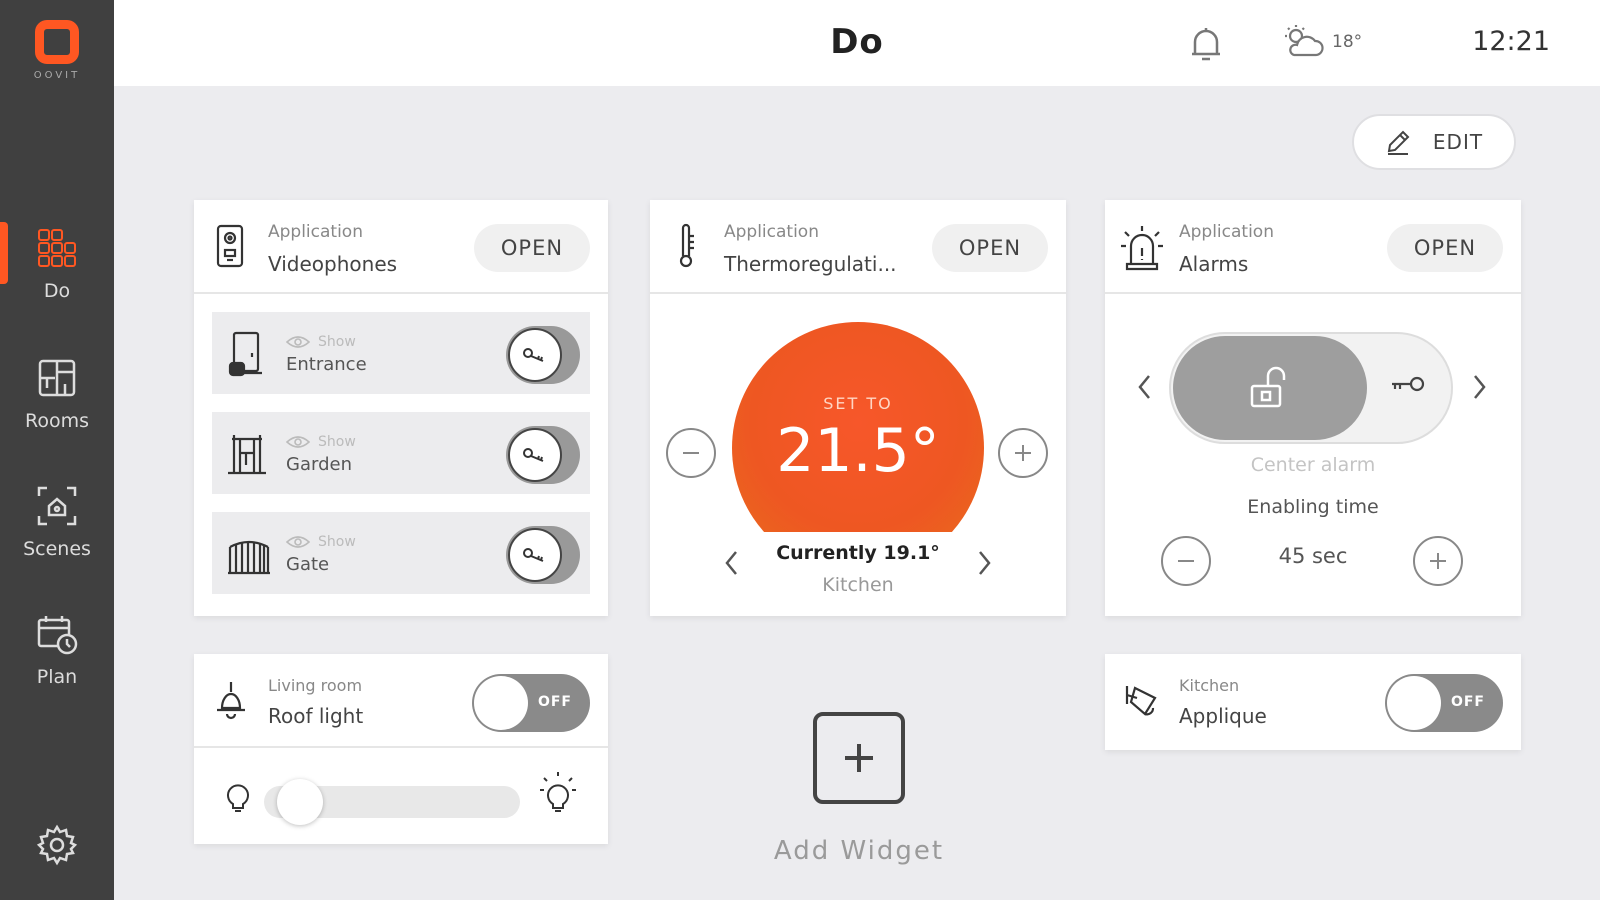 The height and width of the screenshot is (900, 1600). I want to click on roof-light-power-toggle: OFF, so click(531, 703).